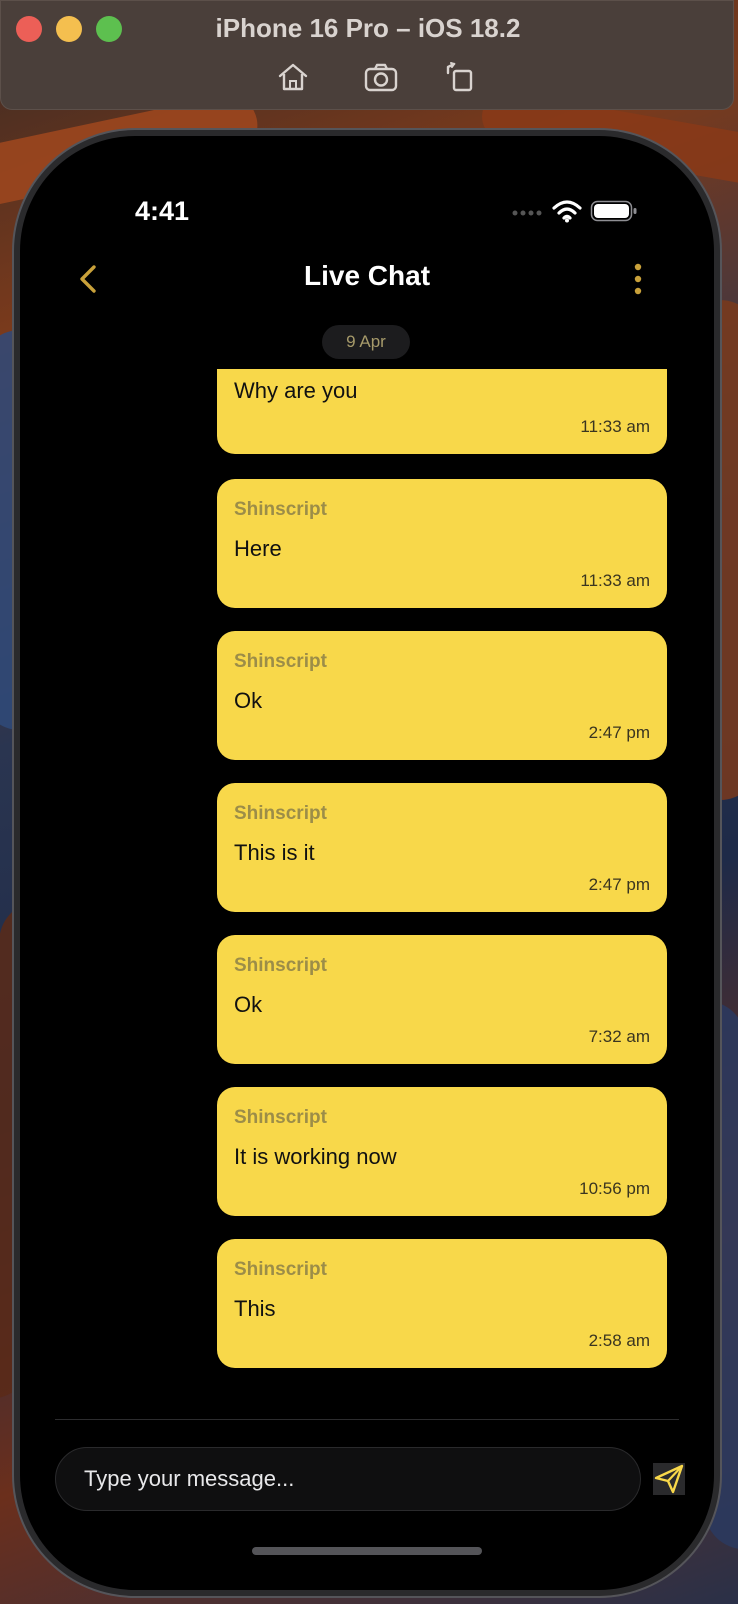 This screenshot has height=1604, width=738. I want to click on screenshot-icon, so click(381, 77).